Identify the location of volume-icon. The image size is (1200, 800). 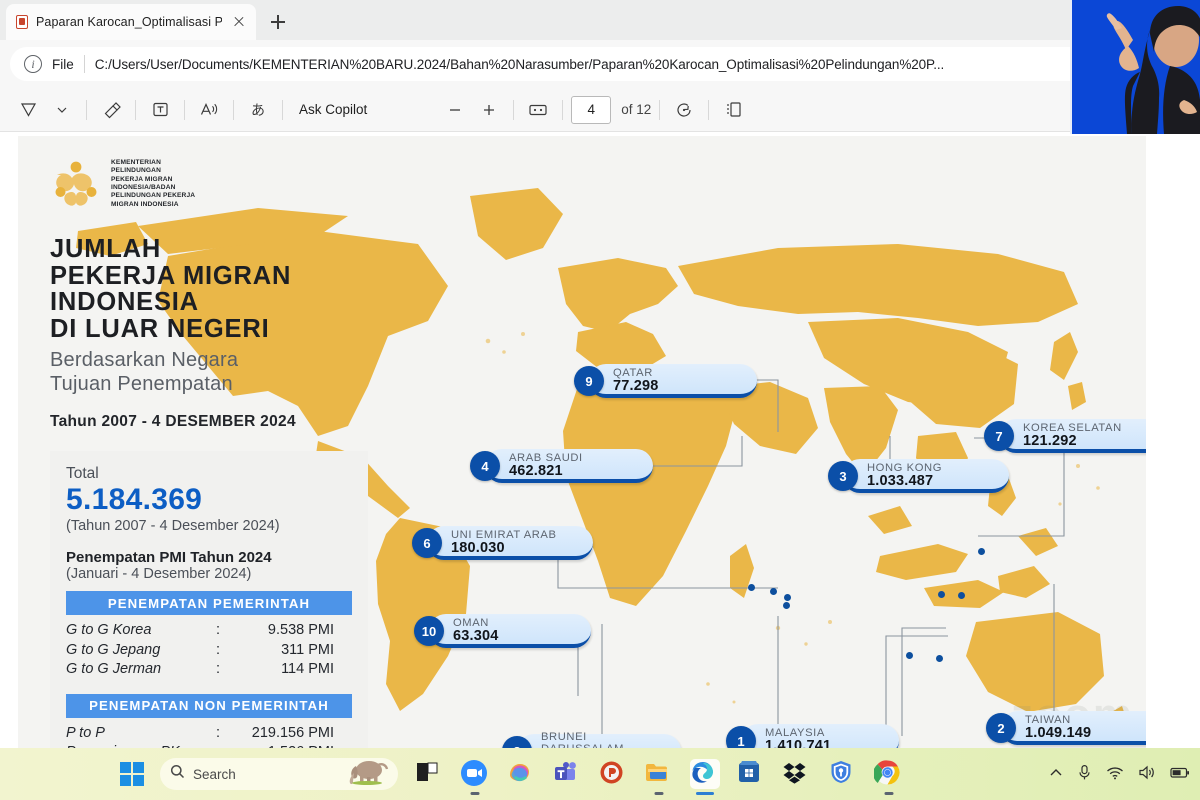
(1147, 774).